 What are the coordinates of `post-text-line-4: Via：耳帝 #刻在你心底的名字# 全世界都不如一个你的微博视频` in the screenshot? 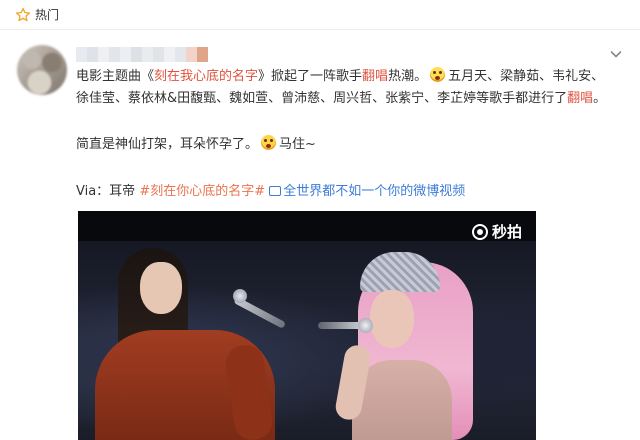 It's located at (271, 191).